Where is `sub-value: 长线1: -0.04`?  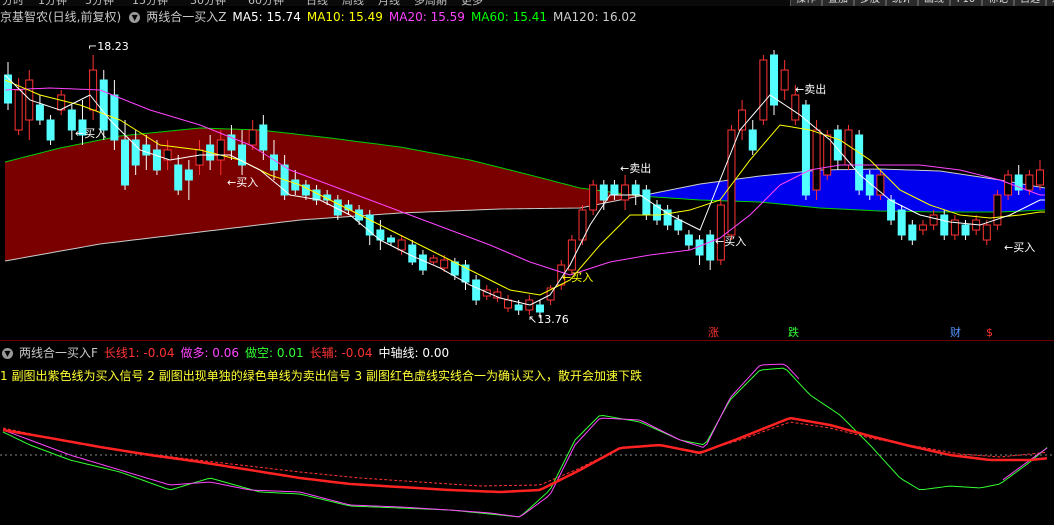
sub-value: 长线1: -0.04 is located at coordinates (139, 353).